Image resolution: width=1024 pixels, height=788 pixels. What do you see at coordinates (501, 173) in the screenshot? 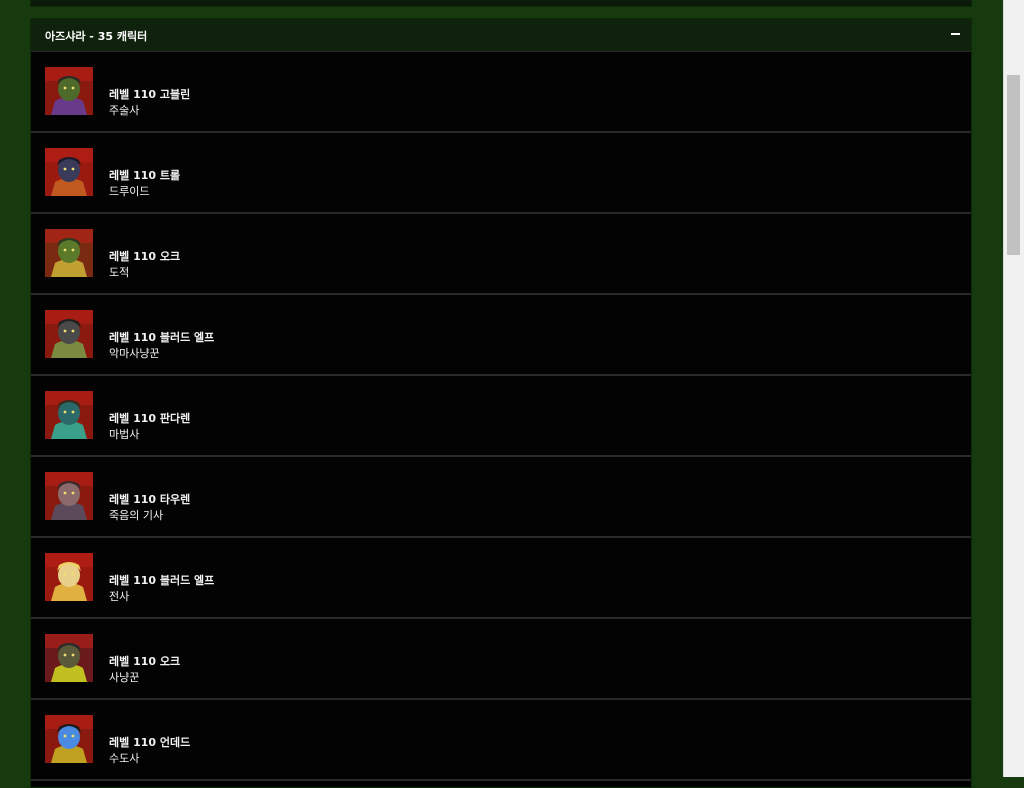
I see `character-row: 레벨 110 트롤드루이드` at bounding box center [501, 173].